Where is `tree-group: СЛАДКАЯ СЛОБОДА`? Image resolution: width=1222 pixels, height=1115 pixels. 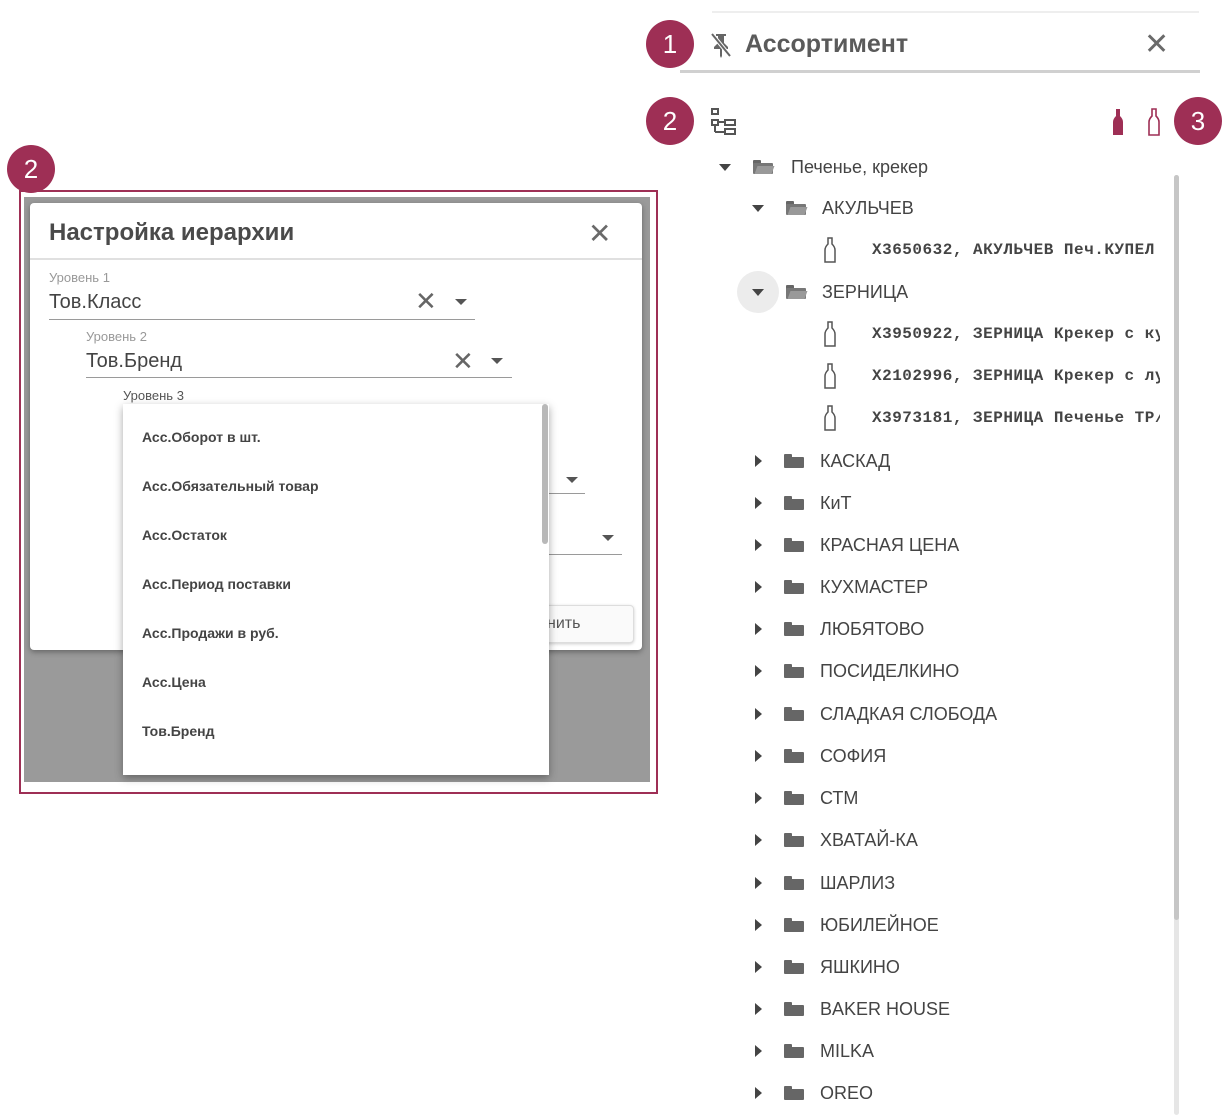 tree-group: СЛАДКАЯ СЛОБОДА is located at coordinates (876, 714).